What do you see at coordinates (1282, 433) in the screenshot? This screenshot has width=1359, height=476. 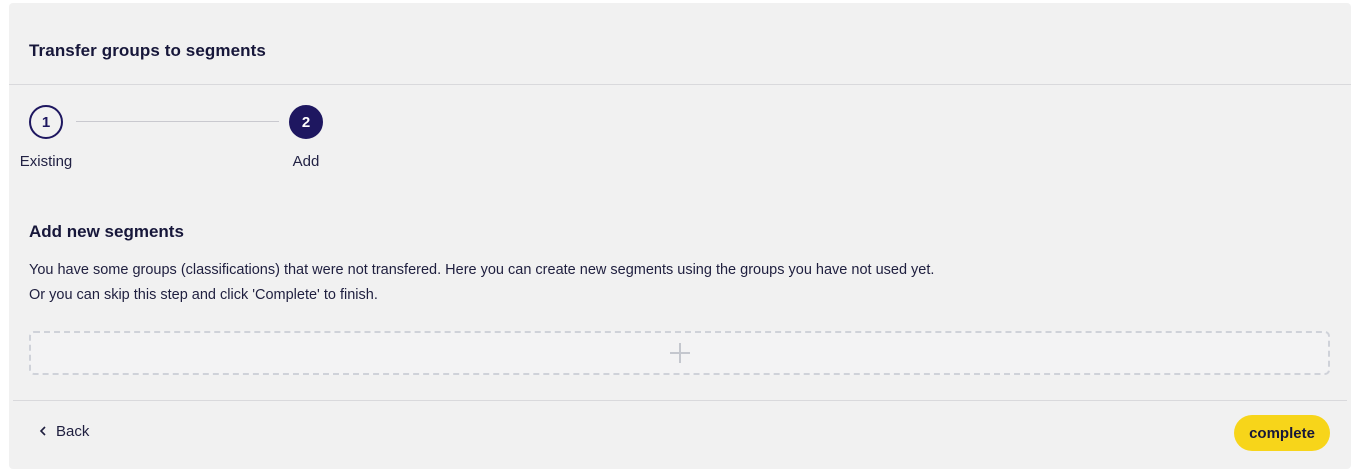 I see `complete-button: complete` at bounding box center [1282, 433].